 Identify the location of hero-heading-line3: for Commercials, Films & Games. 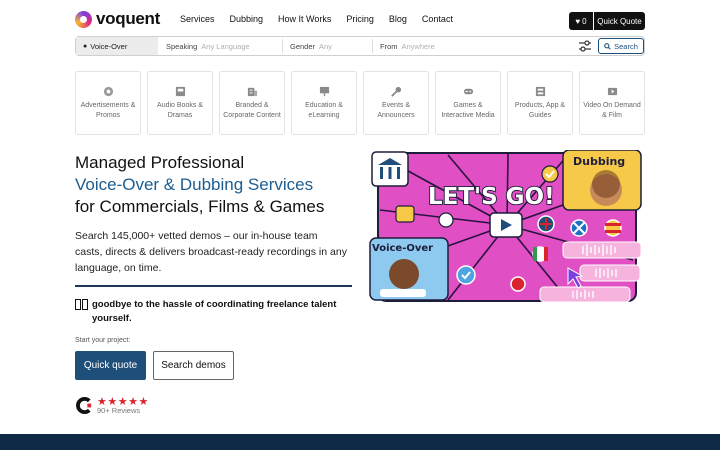
(200, 206).